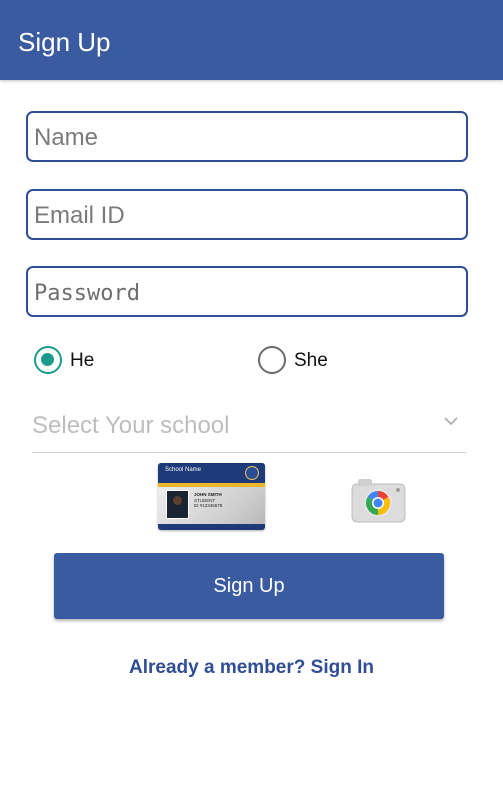 Image resolution: width=503 pixels, height=800 pixels. What do you see at coordinates (82, 360) in the screenshot?
I see `radio-label-he: He` at bounding box center [82, 360].